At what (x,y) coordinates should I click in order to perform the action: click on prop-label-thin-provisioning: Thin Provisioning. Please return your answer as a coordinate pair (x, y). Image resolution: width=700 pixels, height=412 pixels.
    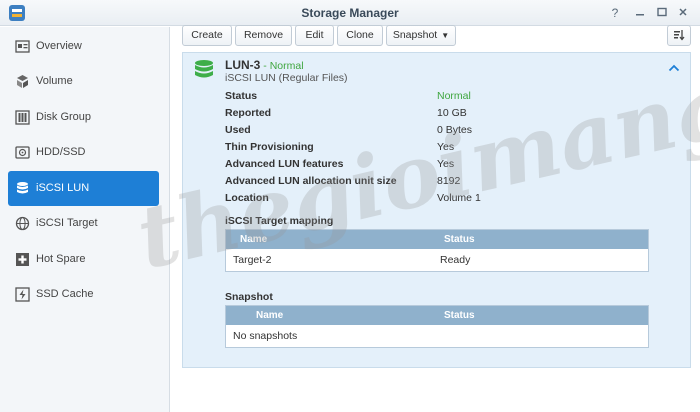
    Looking at the image, I should click on (269, 147).